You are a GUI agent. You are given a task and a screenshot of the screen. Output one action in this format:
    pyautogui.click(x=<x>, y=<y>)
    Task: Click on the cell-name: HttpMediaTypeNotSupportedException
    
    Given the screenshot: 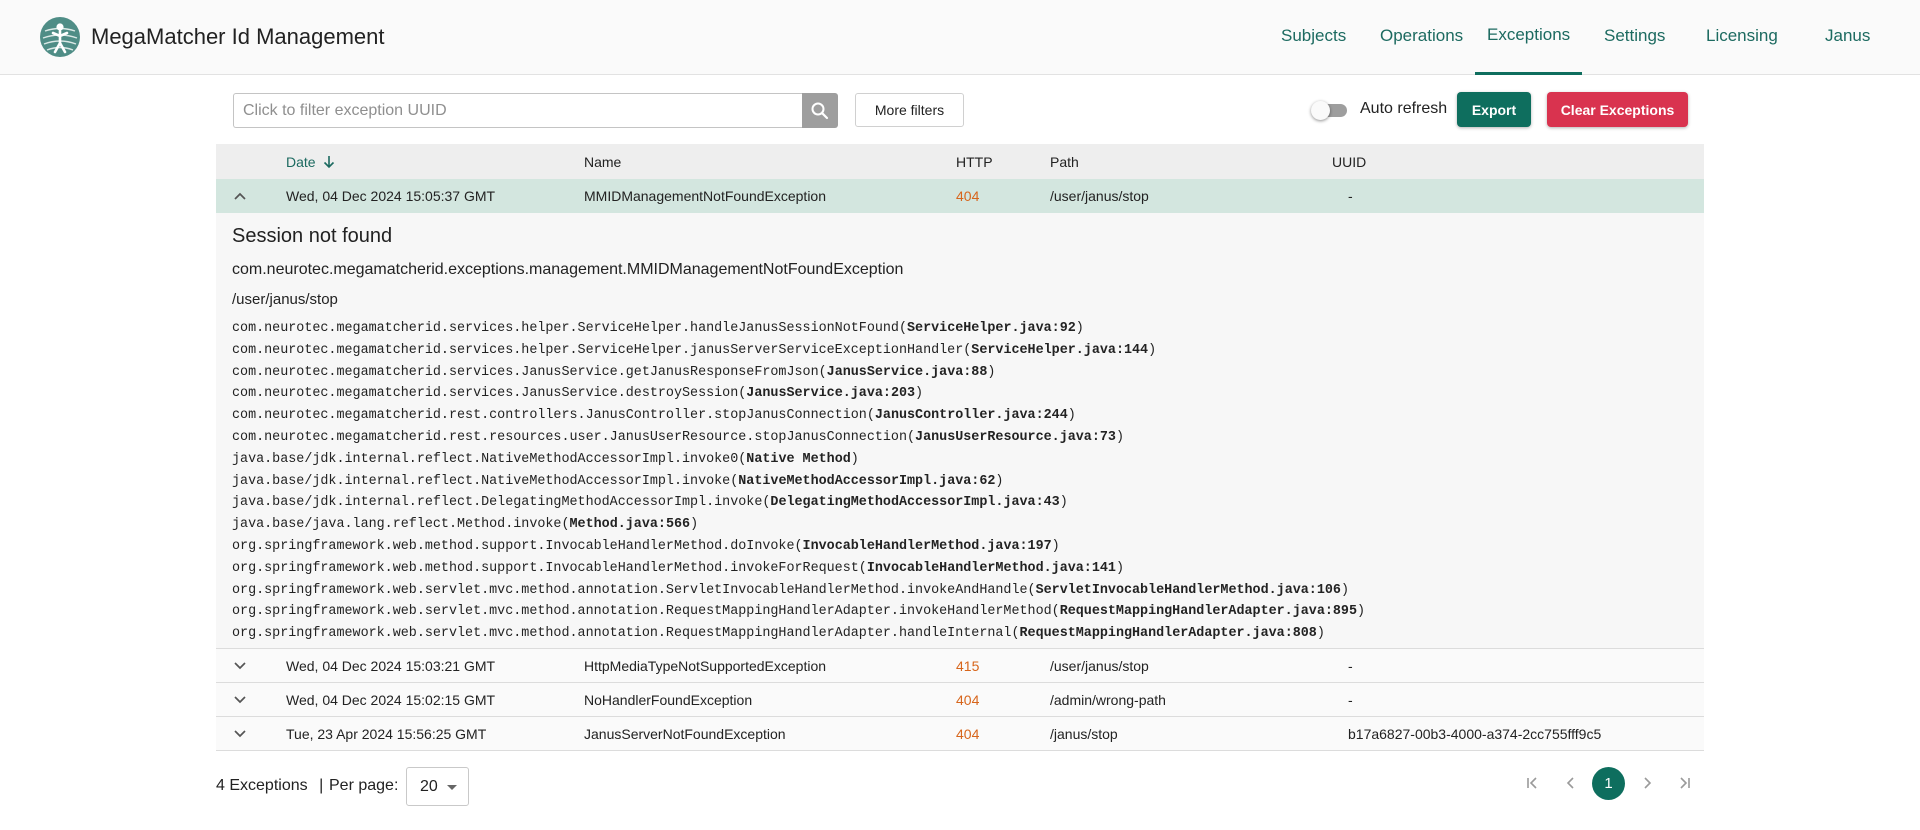 What is the action you would take?
    pyautogui.click(x=705, y=666)
    